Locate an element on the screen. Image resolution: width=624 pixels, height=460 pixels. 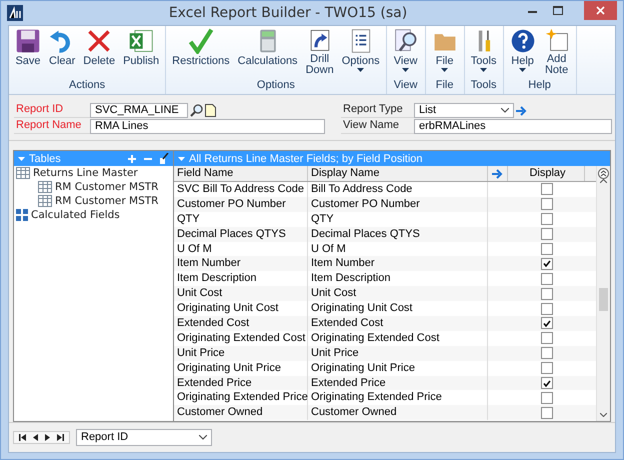
ribbon-button: File is located at coordinates (444, 51).